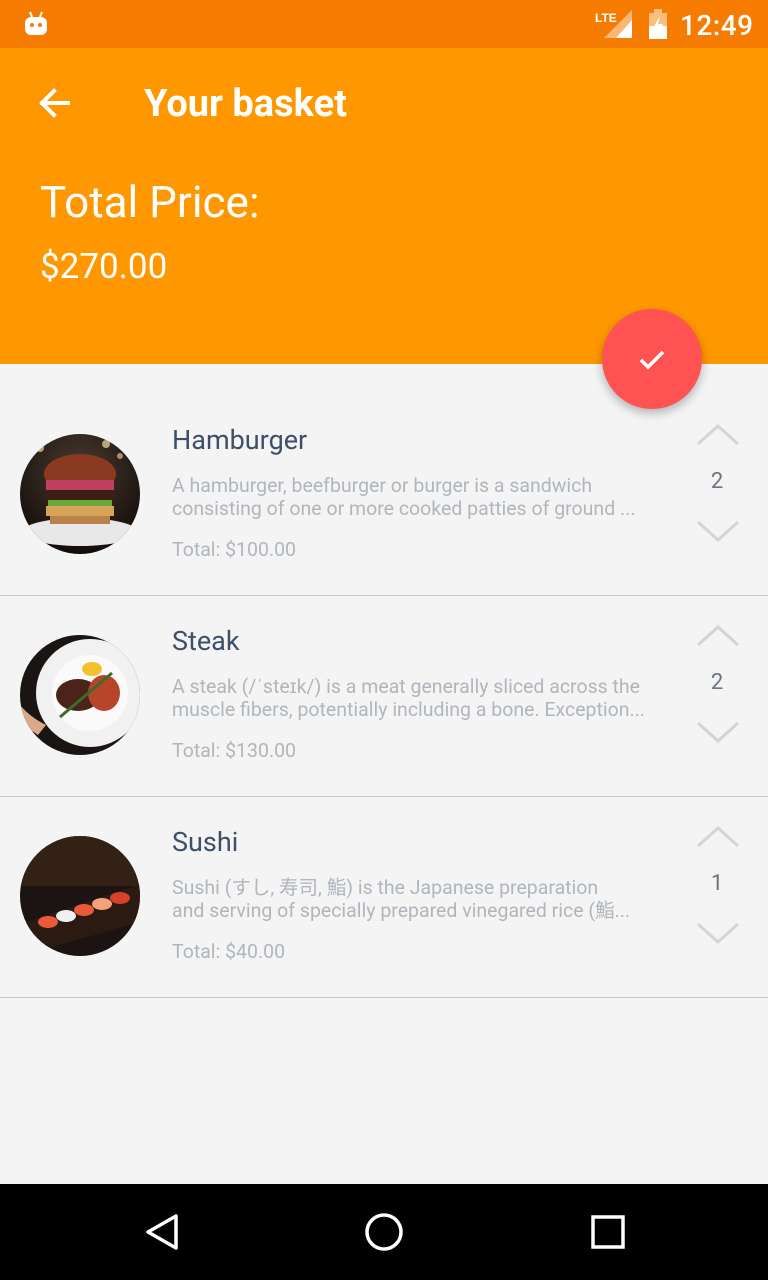 This screenshot has width=768, height=1280. Describe the element at coordinates (717, 25) in the screenshot. I see `clock: 12:49` at that location.